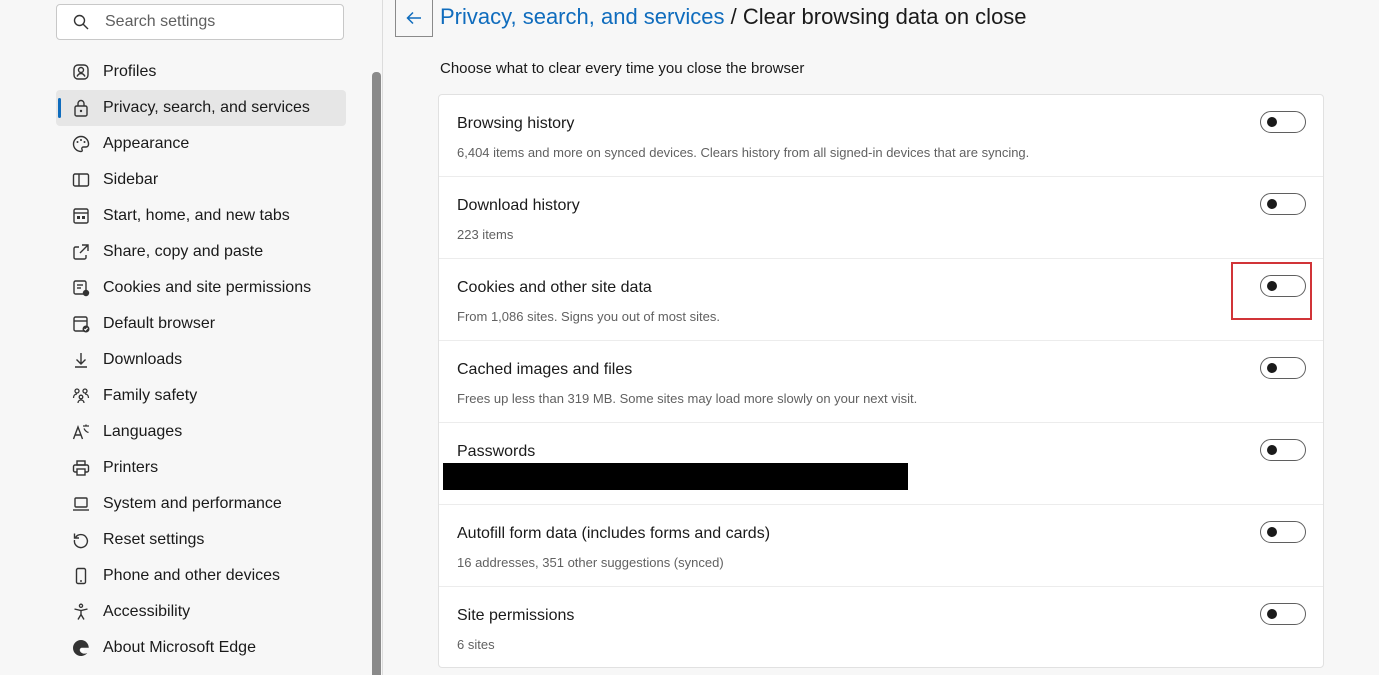  Describe the element at coordinates (146, 143) in the screenshot. I see `sidebar-item-label: Appearance` at that location.